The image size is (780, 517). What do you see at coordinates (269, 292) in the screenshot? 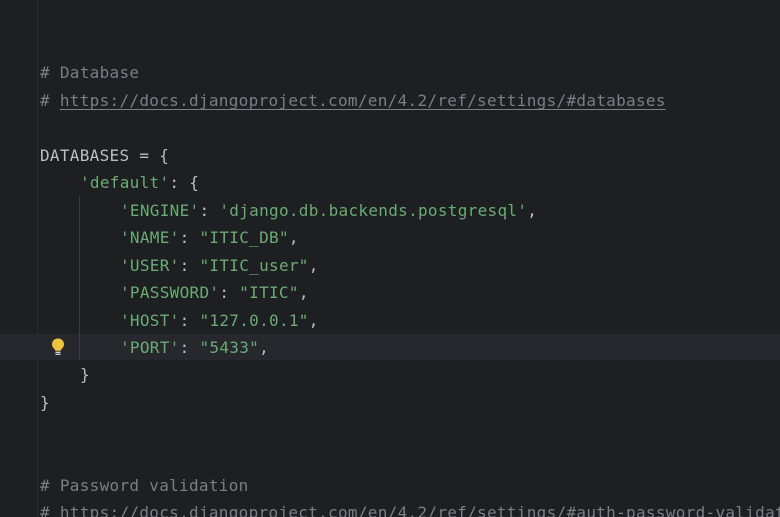
I see `code-token: "ITIC"` at bounding box center [269, 292].